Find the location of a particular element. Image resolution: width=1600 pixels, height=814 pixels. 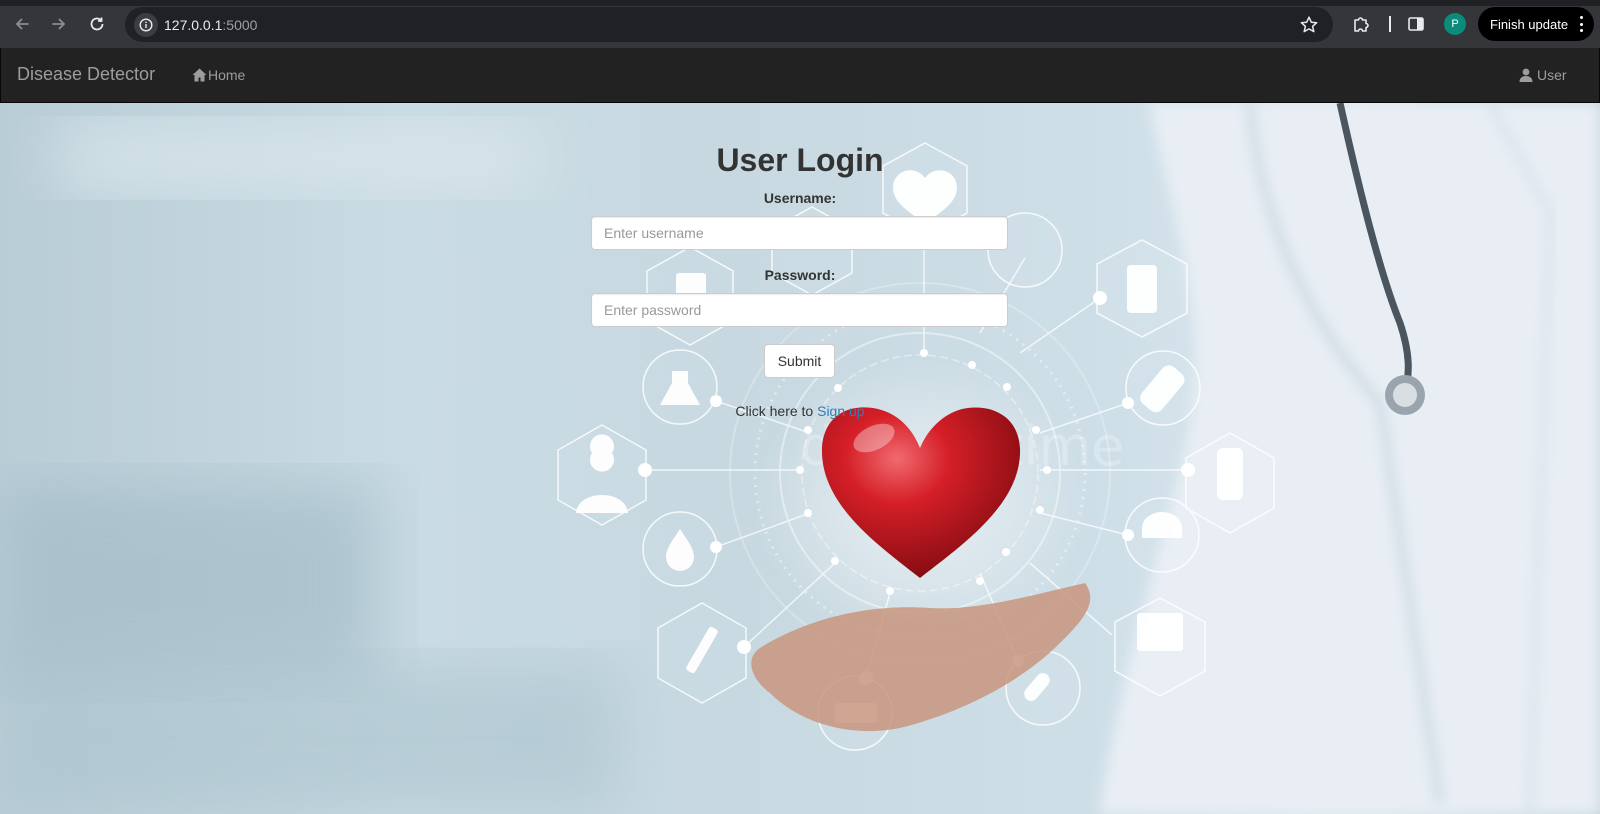

nav-user-link: User is located at coordinates (1543, 75).